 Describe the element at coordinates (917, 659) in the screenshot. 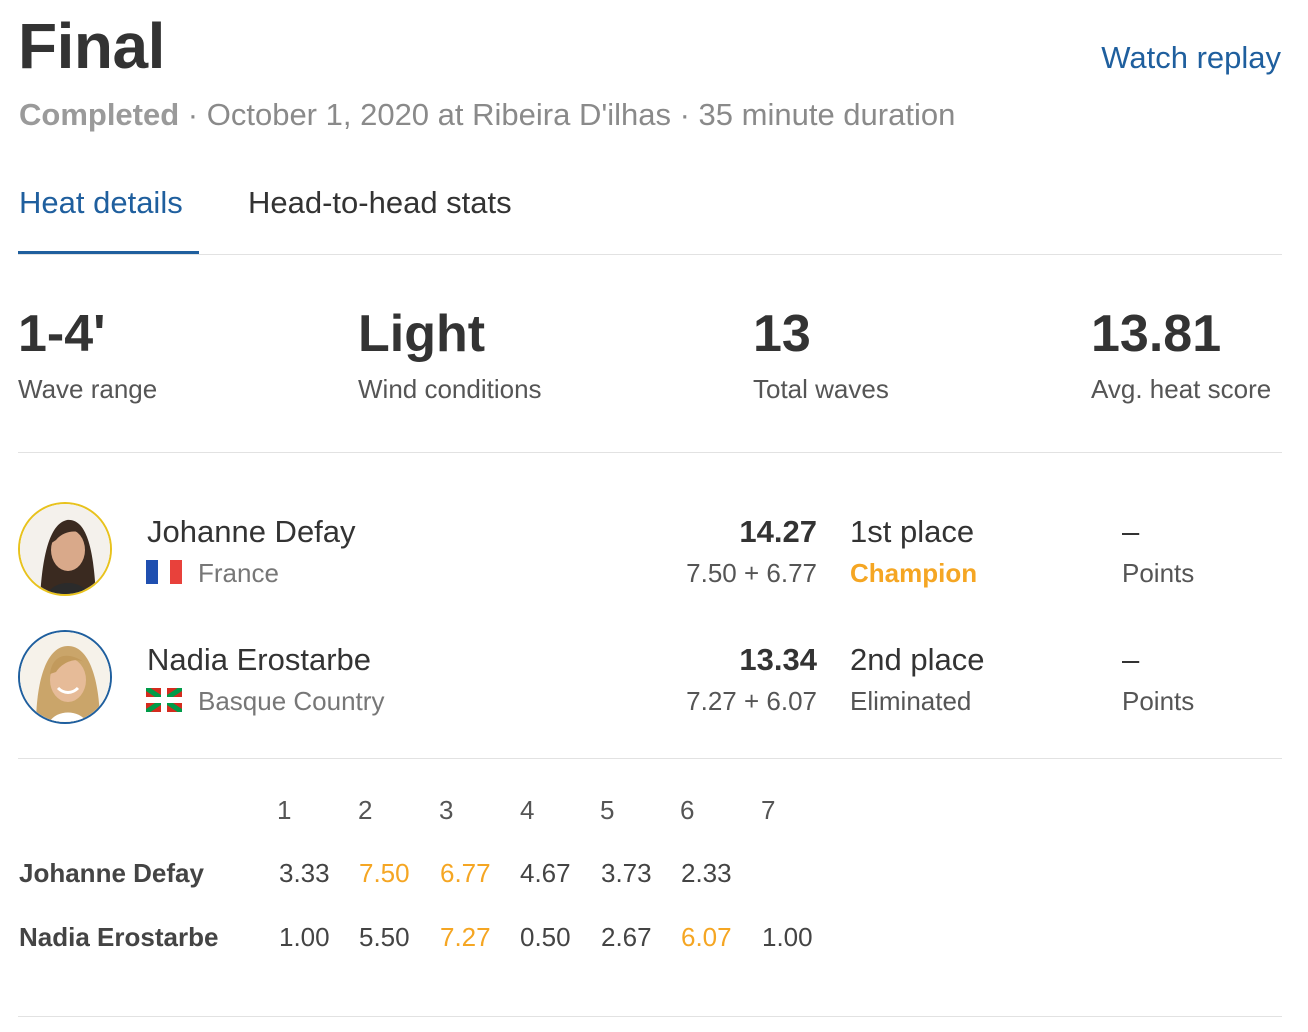

I see `placement: 2nd place` at that location.